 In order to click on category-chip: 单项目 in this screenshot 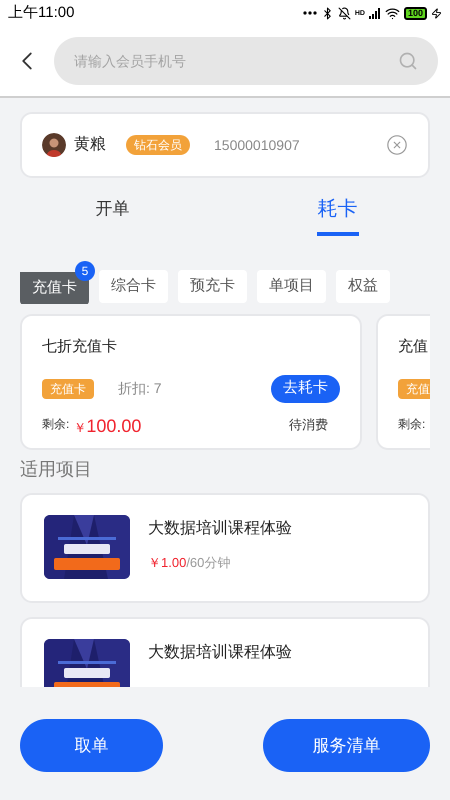, I will do `click(291, 286)`.